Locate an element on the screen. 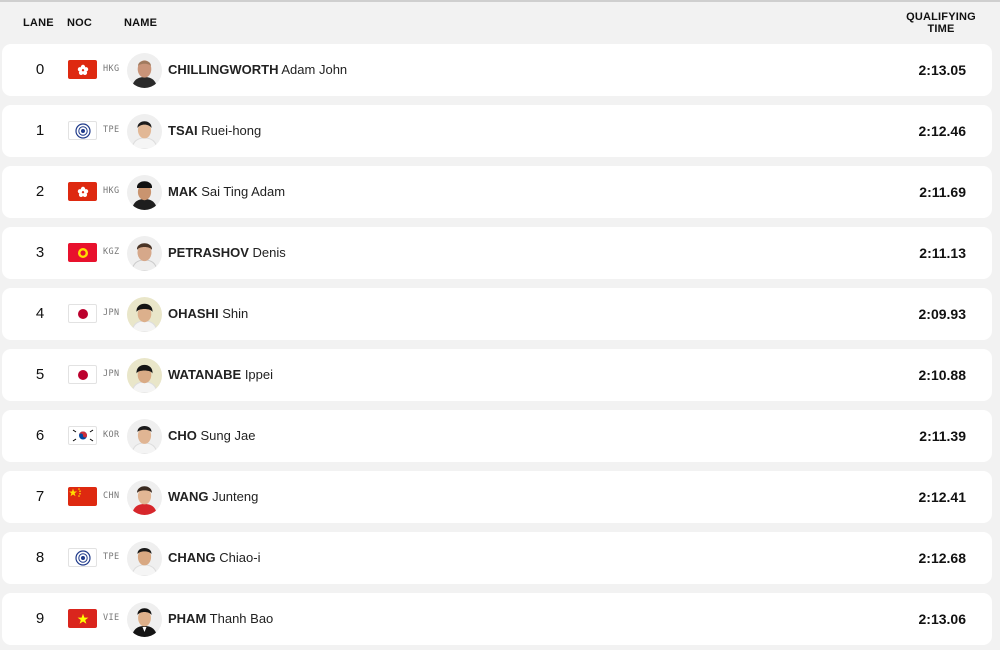  athlete-name: OHASHI Shin is located at coordinates (208, 313).